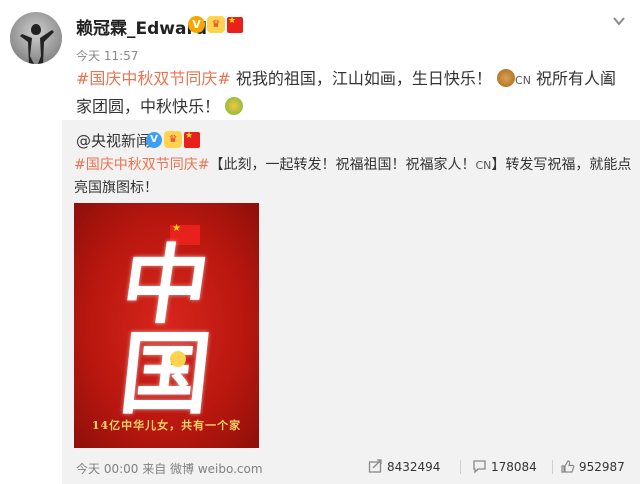  What do you see at coordinates (602, 466) in the screenshot?
I see `like-count: 952987` at bounding box center [602, 466].